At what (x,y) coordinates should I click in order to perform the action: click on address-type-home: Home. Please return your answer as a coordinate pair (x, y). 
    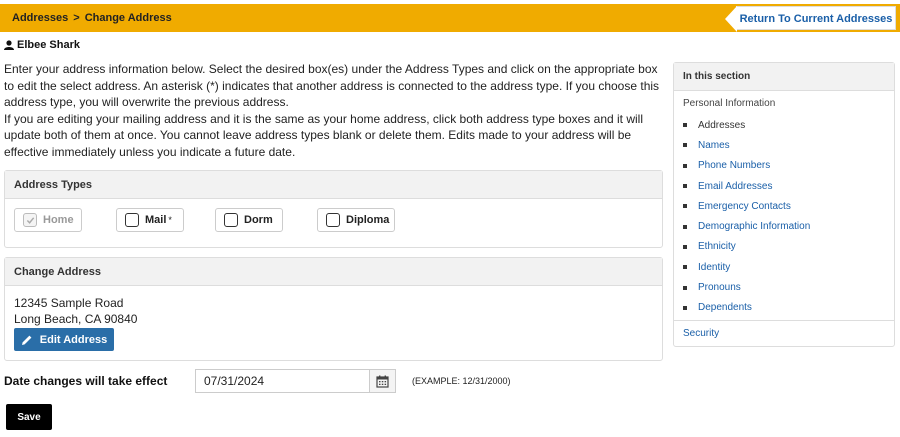
    Looking at the image, I should click on (48, 220).